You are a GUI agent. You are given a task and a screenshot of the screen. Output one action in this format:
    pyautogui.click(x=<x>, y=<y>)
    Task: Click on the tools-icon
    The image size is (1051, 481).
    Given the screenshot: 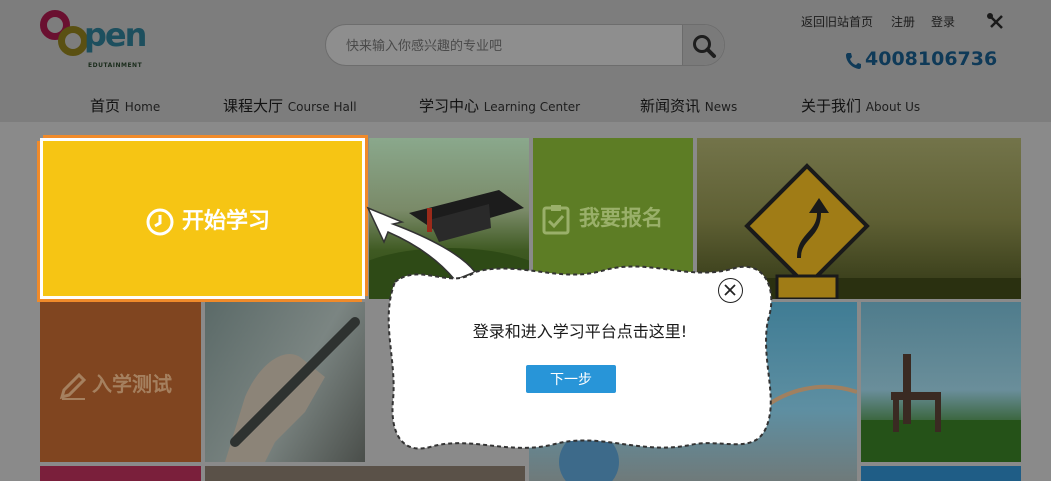 What is the action you would take?
    pyautogui.click(x=996, y=22)
    